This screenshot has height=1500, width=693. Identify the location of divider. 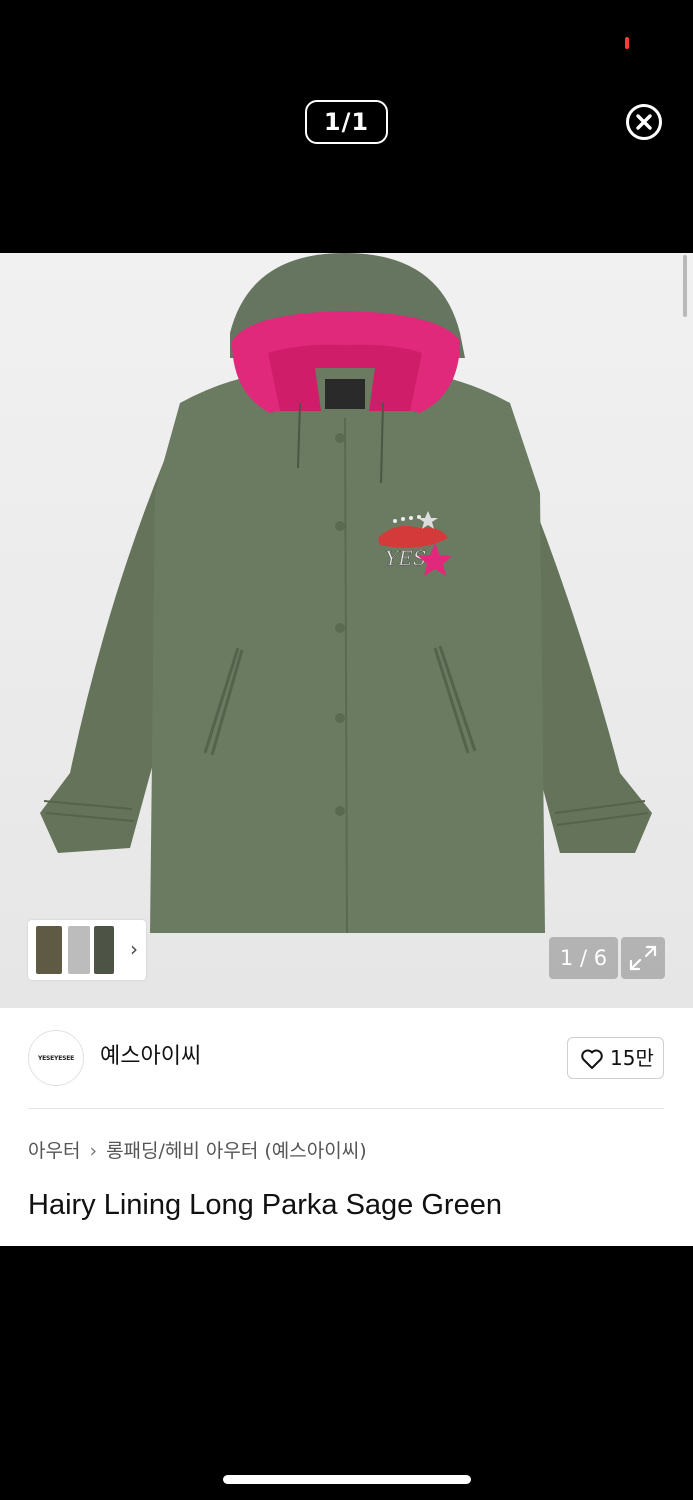
(346, 1108).